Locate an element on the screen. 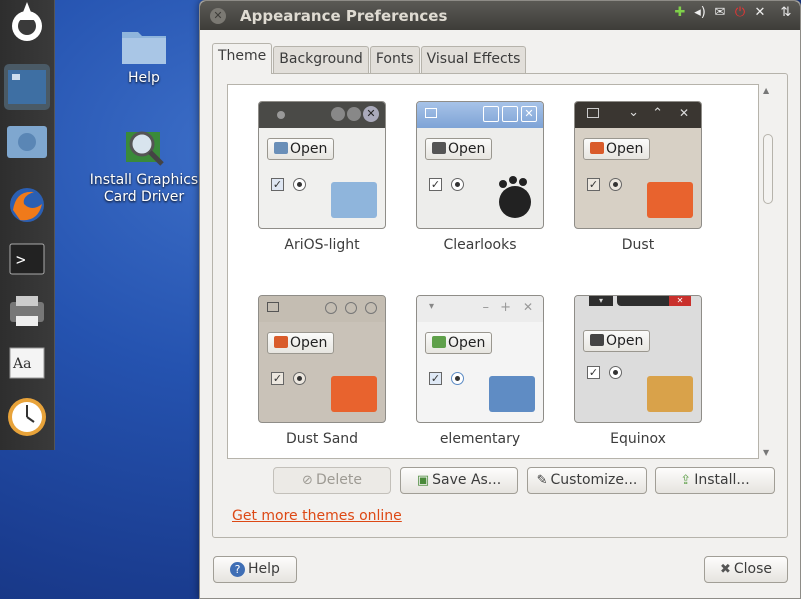  tab-theme: Theme is located at coordinates (242, 58).